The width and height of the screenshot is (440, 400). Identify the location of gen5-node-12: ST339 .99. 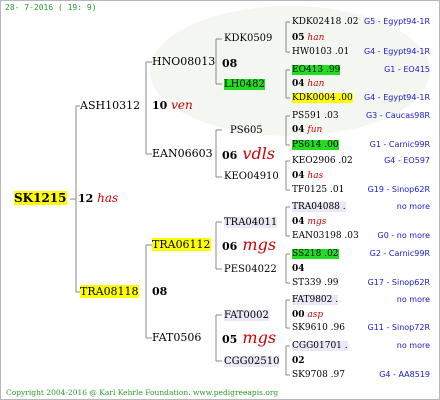
(315, 283).